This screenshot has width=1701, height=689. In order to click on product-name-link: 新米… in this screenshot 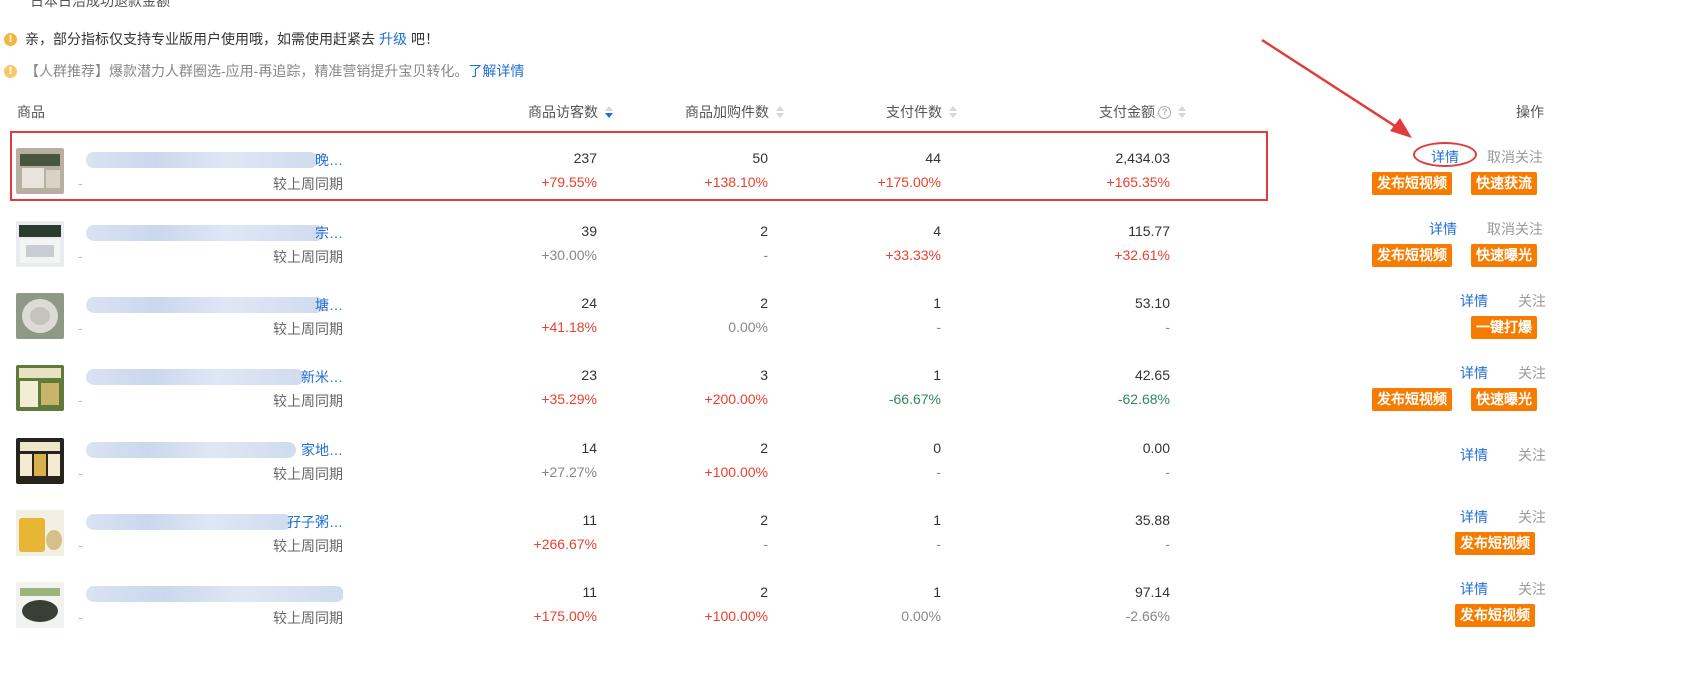, I will do `click(210, 377)`.